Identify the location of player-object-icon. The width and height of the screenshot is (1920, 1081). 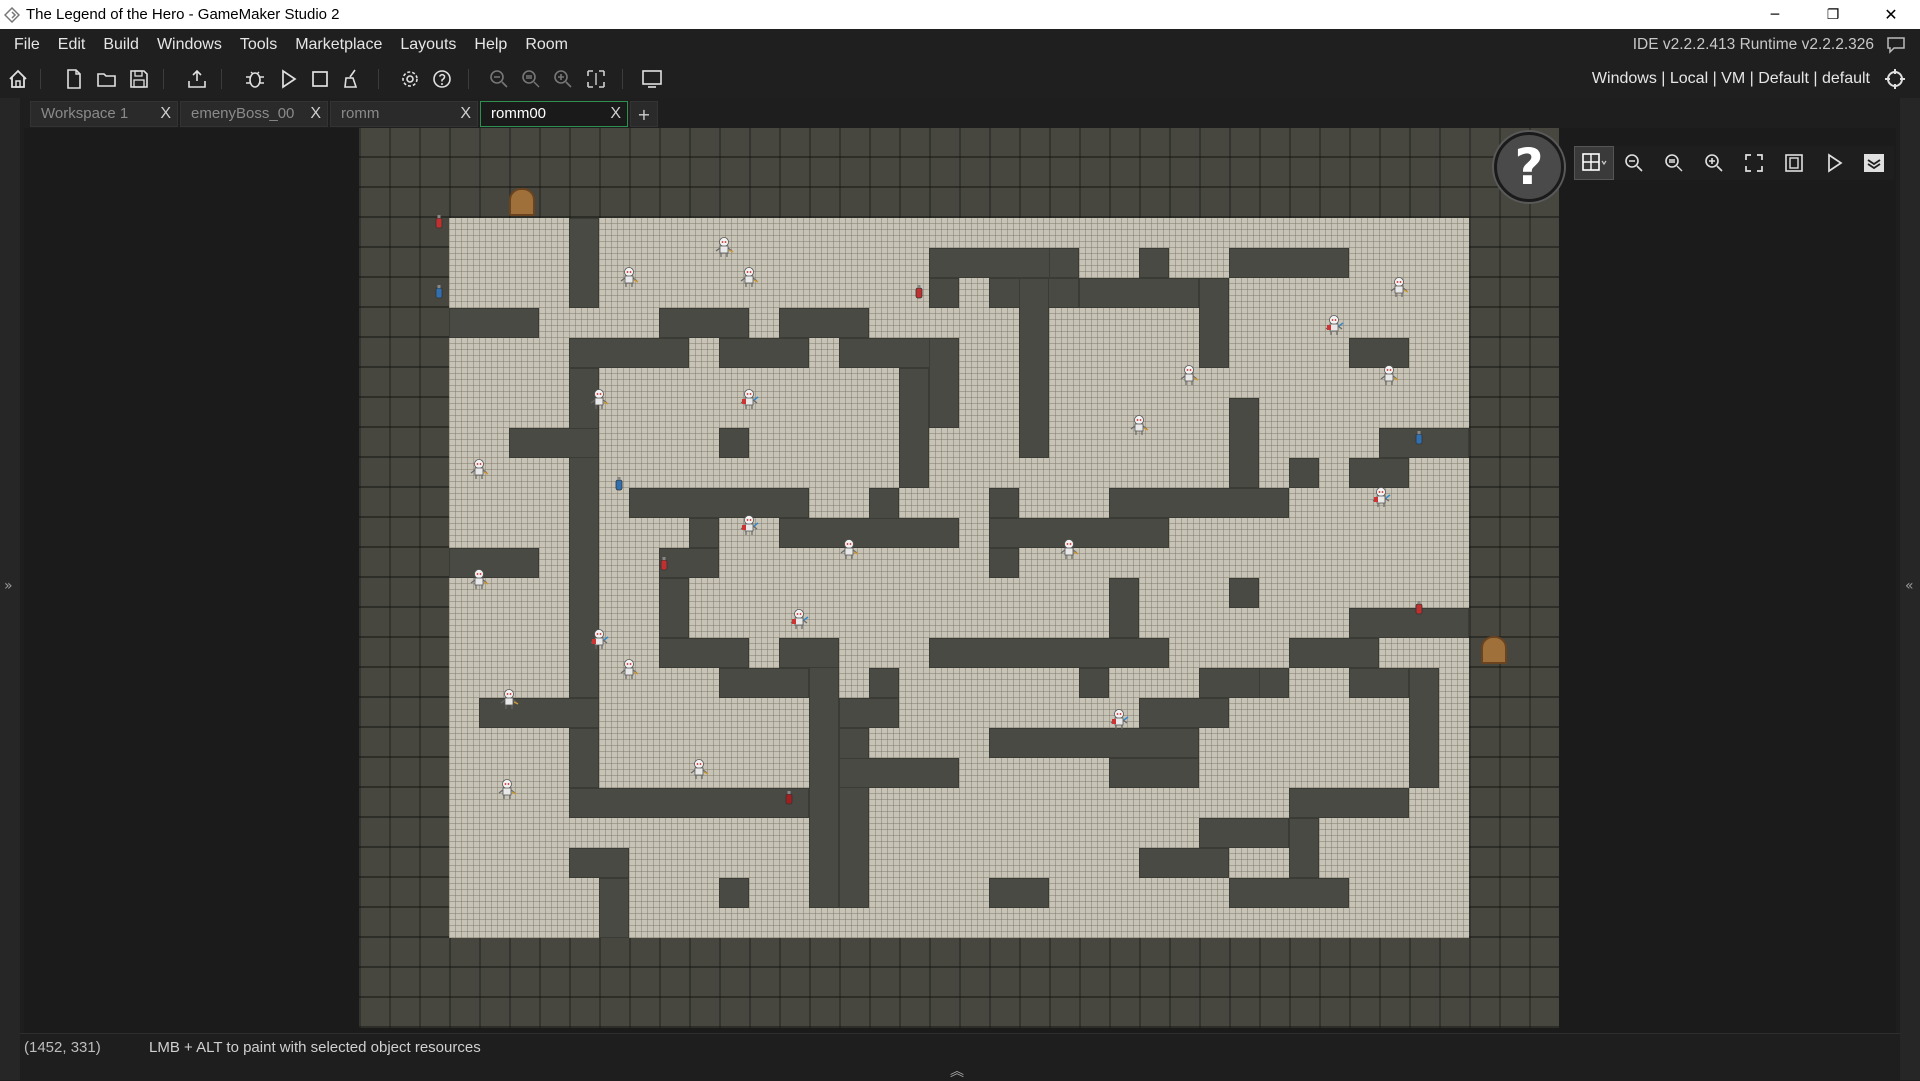
(789, 799).